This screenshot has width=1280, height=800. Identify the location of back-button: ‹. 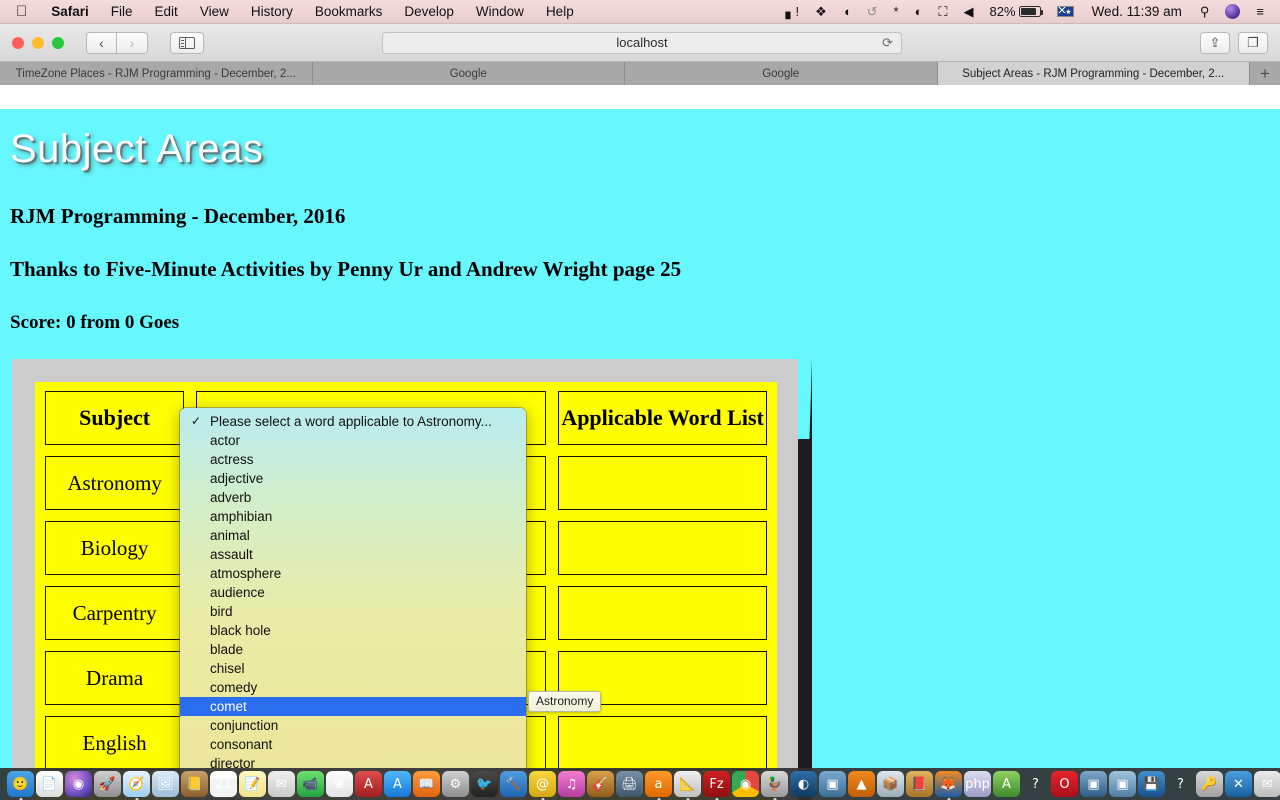
(101, 42).